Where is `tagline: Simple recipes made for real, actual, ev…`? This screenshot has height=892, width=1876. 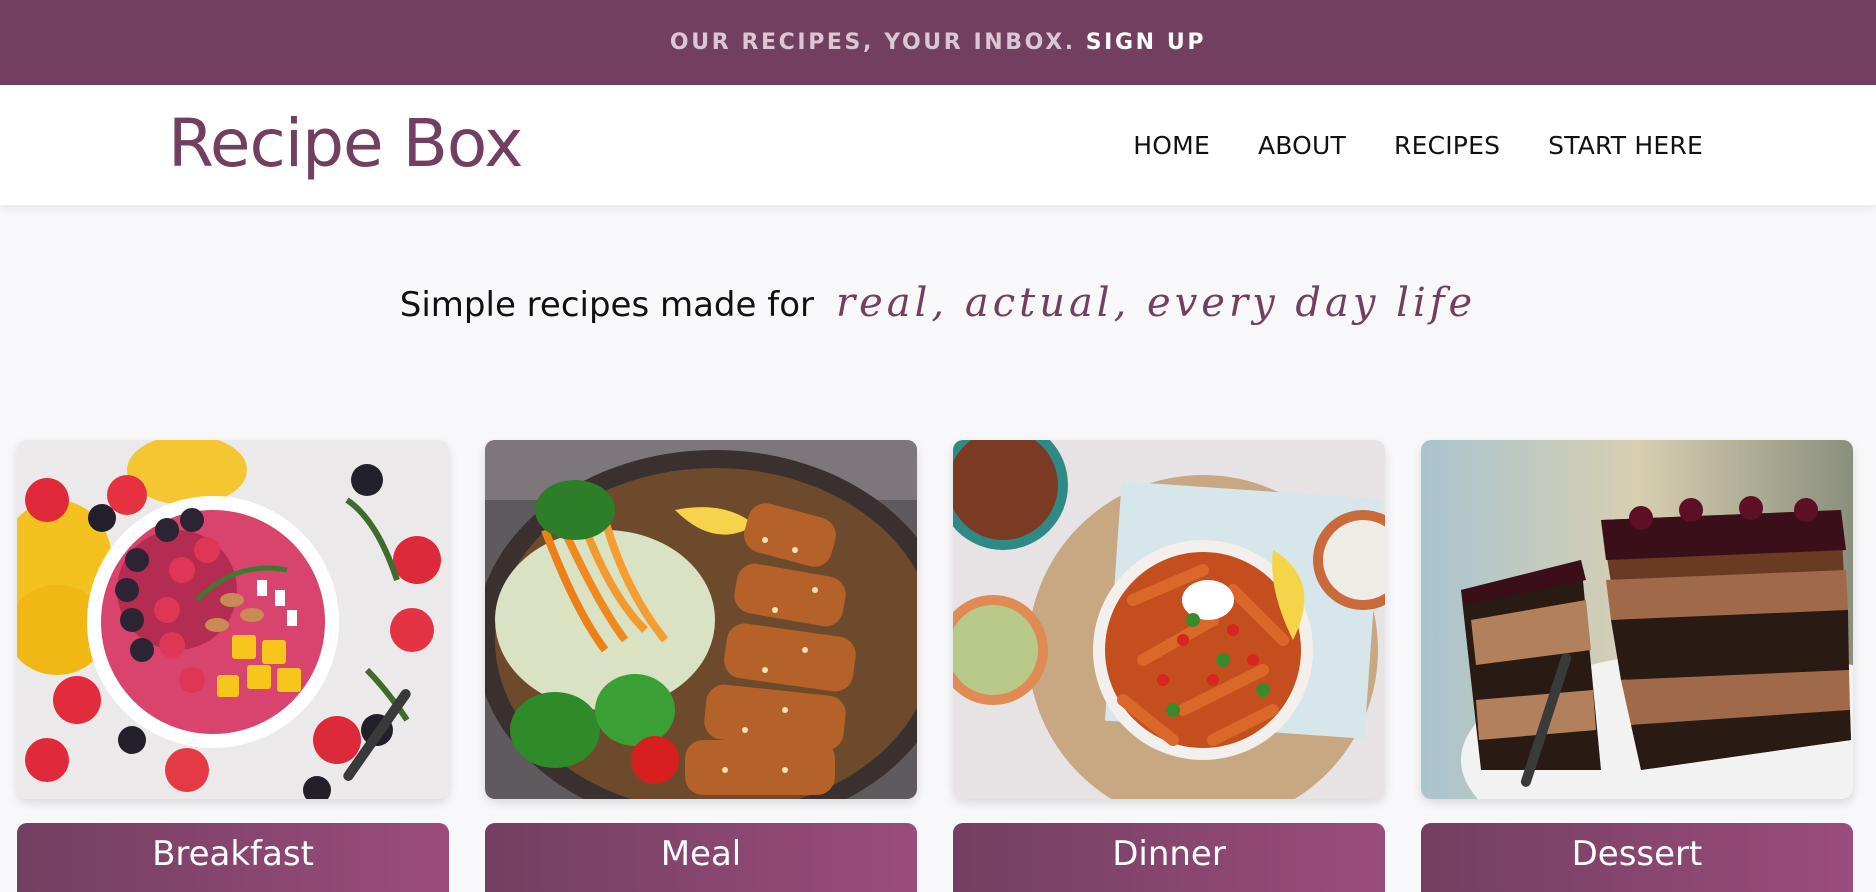 tagline: Simple recipes made for real, actual, ev… is located at coordinates (938, 303).